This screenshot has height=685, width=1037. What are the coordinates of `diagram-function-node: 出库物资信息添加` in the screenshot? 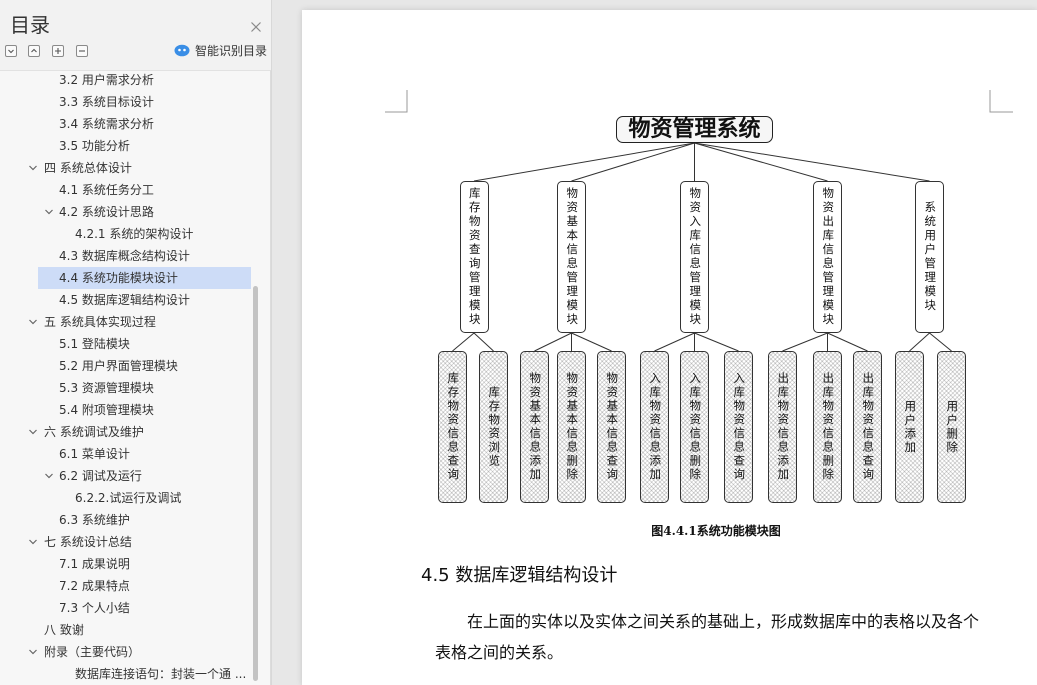 It's located at (782, 427).